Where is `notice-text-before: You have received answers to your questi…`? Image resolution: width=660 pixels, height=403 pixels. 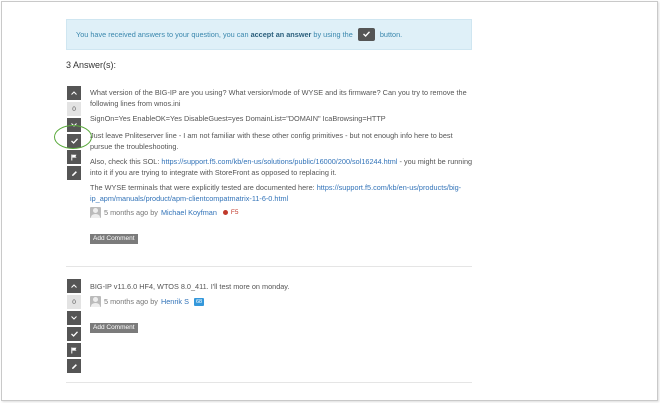
notice-text-before: You have received answers to your questi… is located at coordinates (163, 34).